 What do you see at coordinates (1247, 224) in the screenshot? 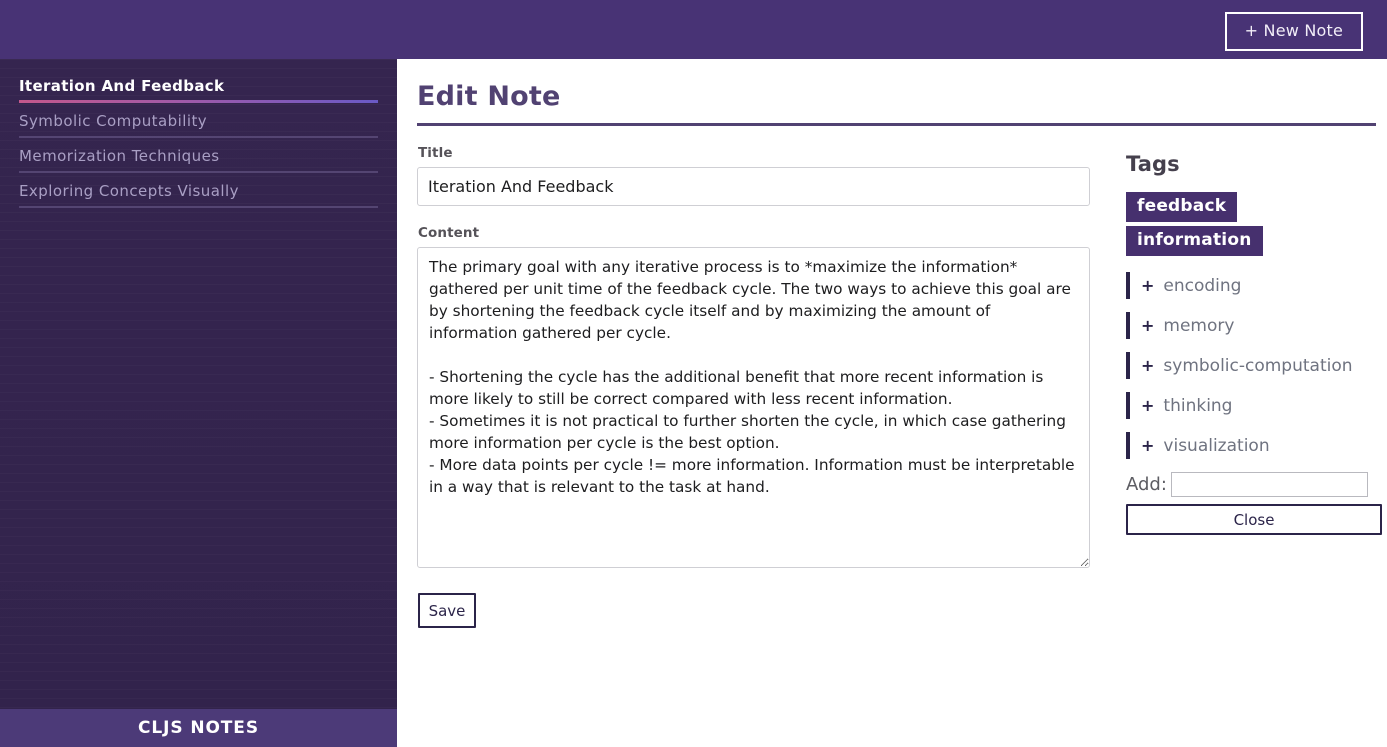
I see `assigned-tags-list: feedback information` at bounding box center [1247, 224].